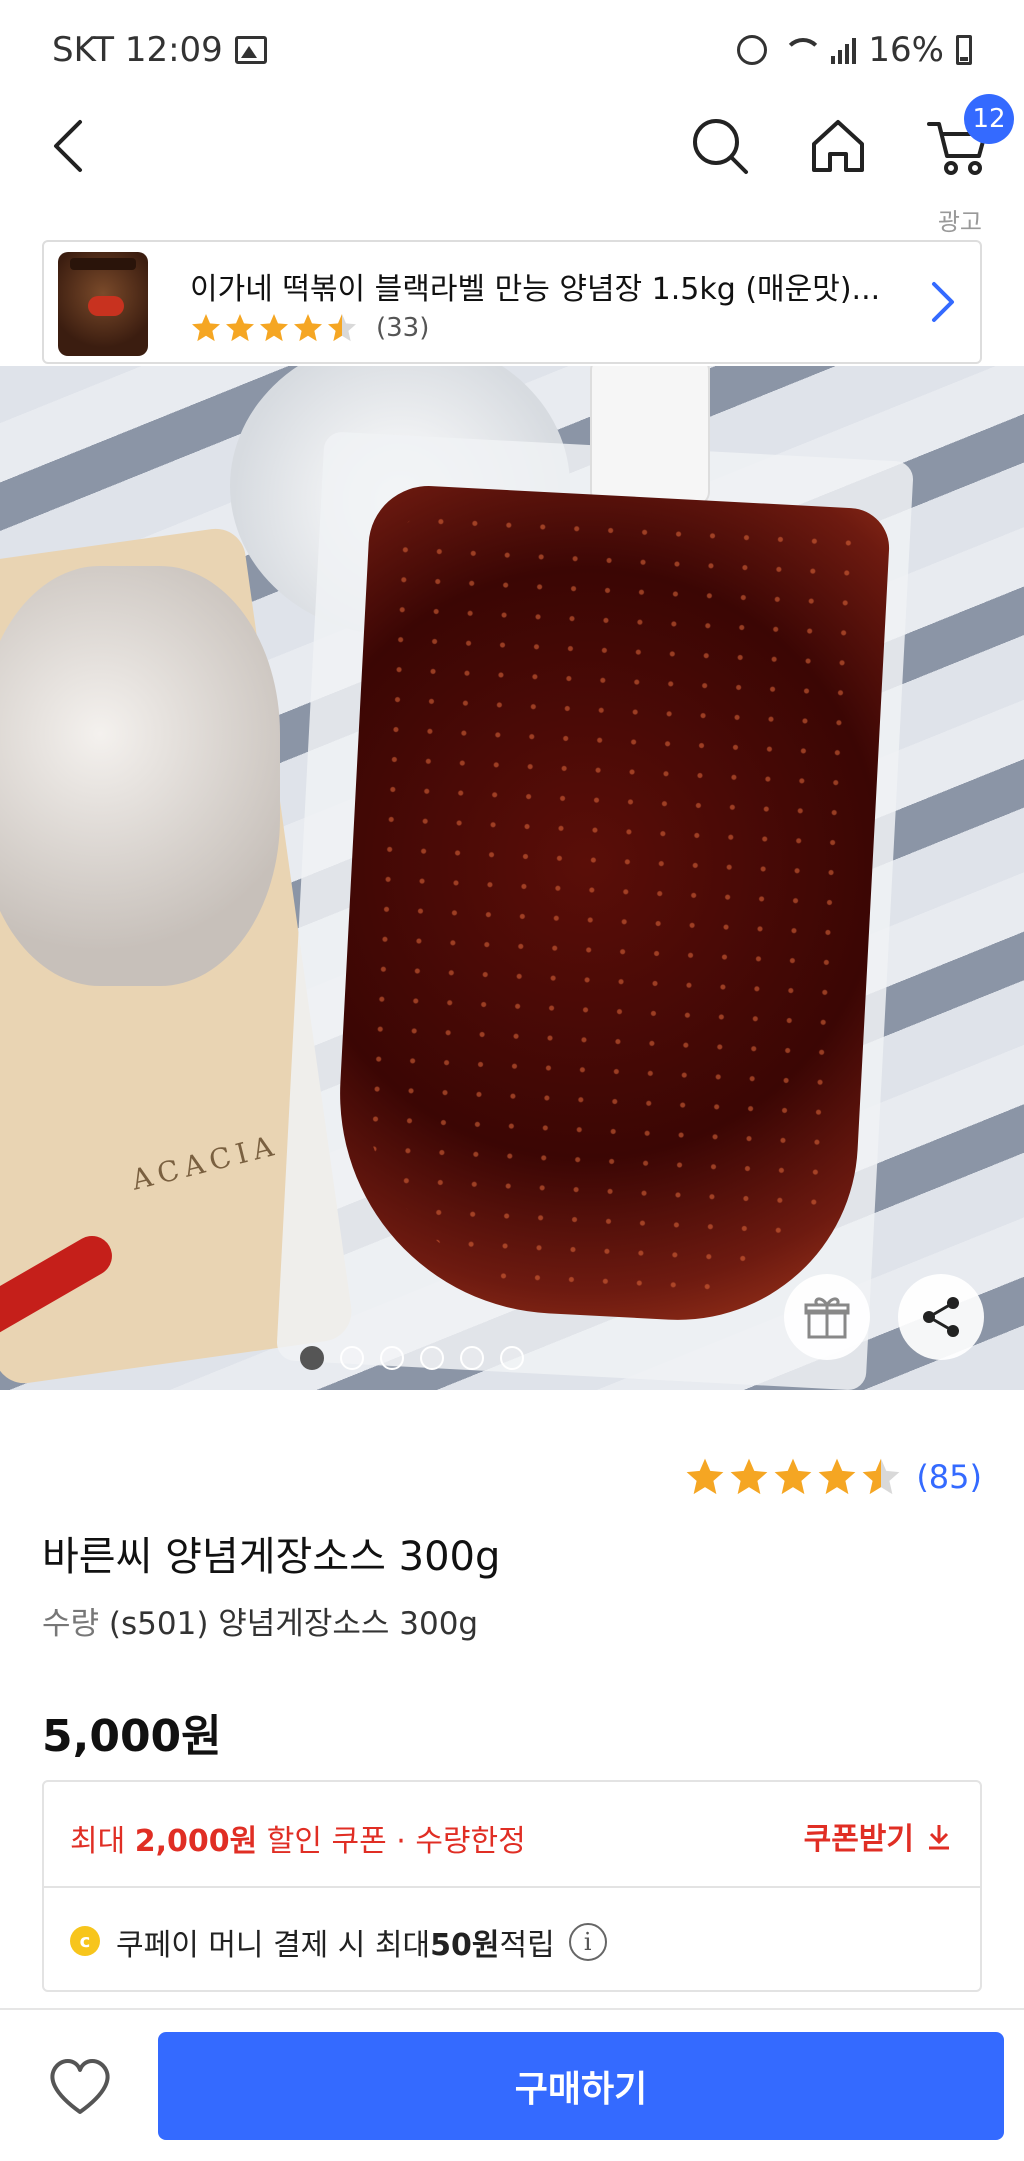 This screenshot has width=1024, height=2161. I want to click on alarm-icon, so click(752, 50).